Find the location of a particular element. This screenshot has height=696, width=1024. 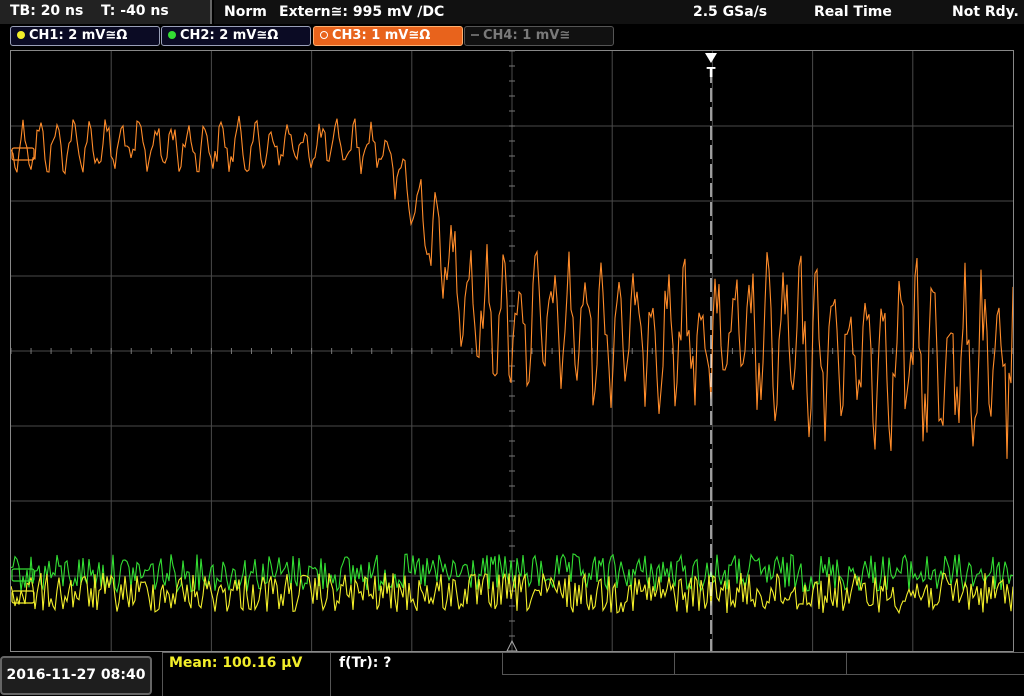

trigger-time-label: T: -40 ns is located at coordinates (135, 11).